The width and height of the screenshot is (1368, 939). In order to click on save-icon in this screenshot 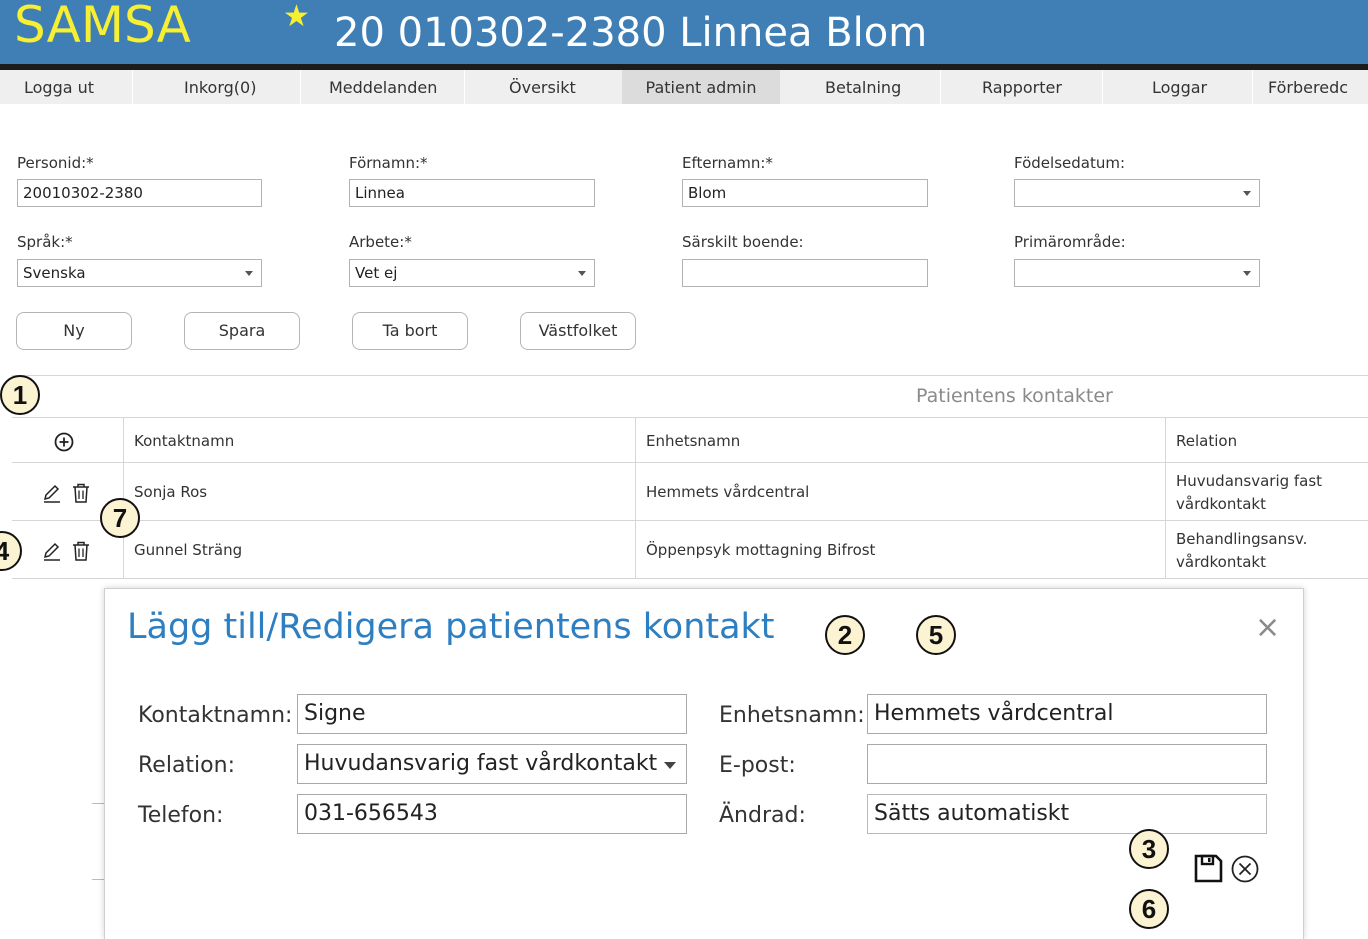, I will do `click(1208, 868)`.